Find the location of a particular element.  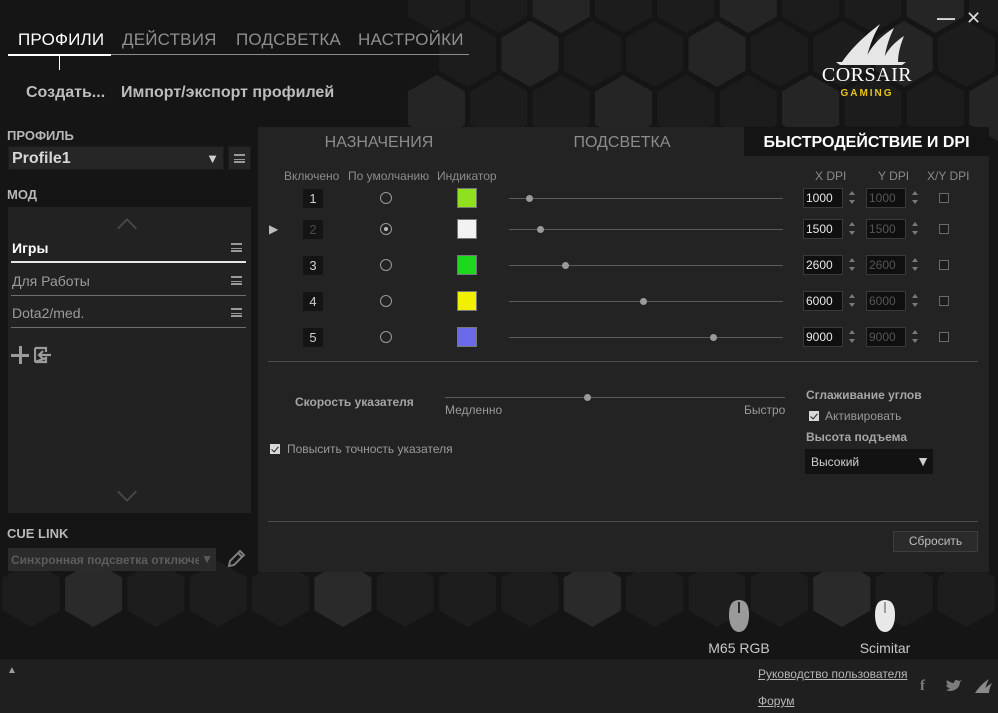

x-dpi-input: 6000 is located at coordinates (823, 301).